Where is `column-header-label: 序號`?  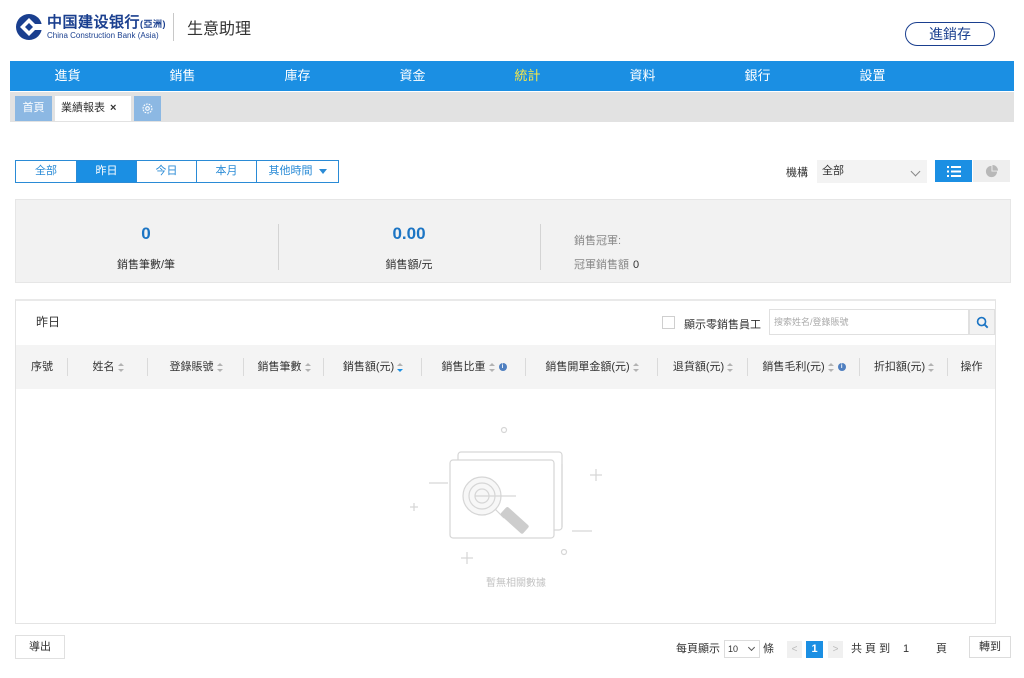
column-header-label: 序號 is located at coordinates (42, 367).